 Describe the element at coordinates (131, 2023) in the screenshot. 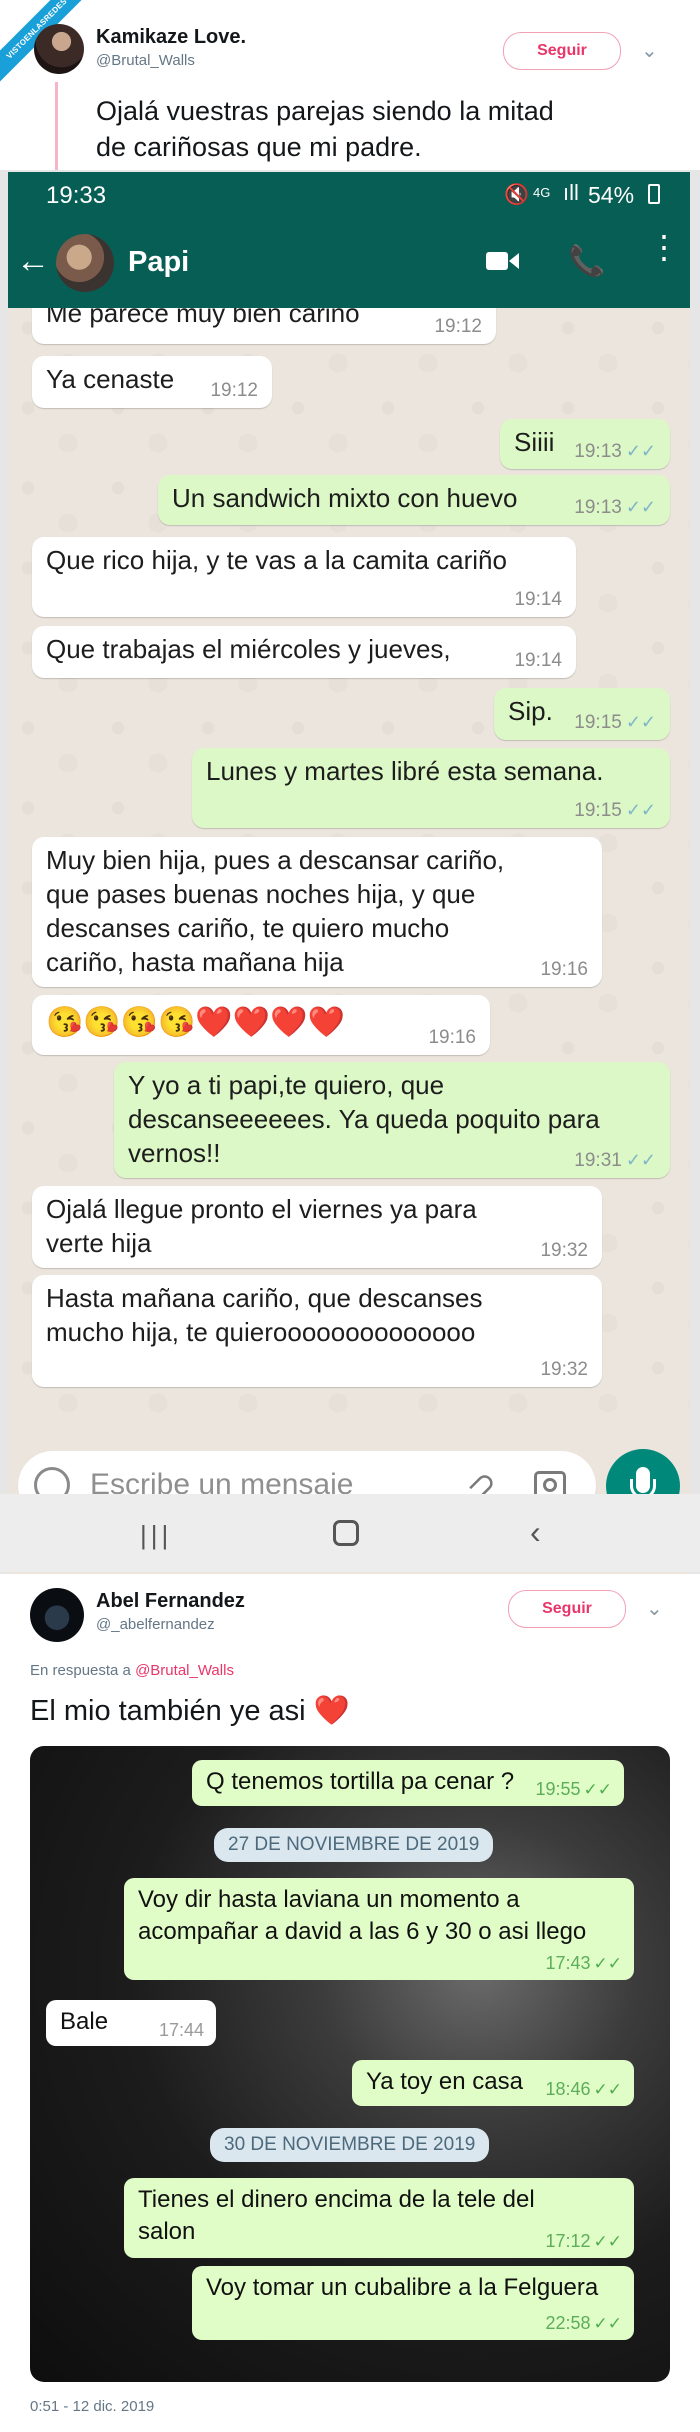

I see `message-bubble: Bale 17:44` at that location.